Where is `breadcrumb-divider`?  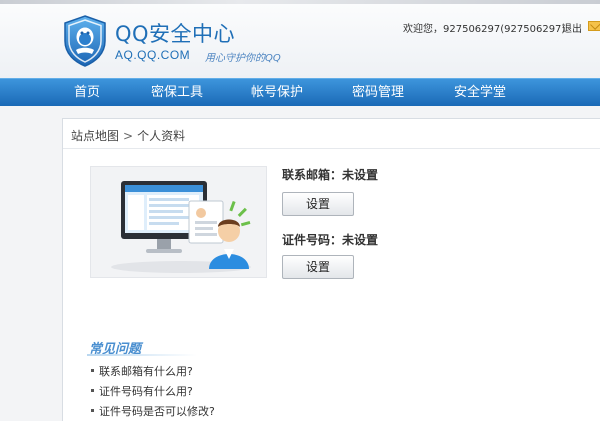
breadcrumb-divider is located at coordinates (331, 148).